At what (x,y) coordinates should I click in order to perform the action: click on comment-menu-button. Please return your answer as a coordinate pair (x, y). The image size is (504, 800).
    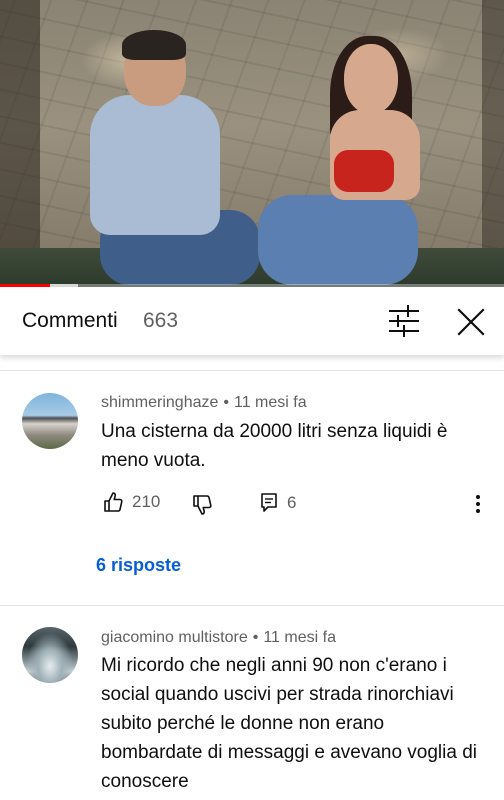
    Looking at the image, I should click on (478, 504).